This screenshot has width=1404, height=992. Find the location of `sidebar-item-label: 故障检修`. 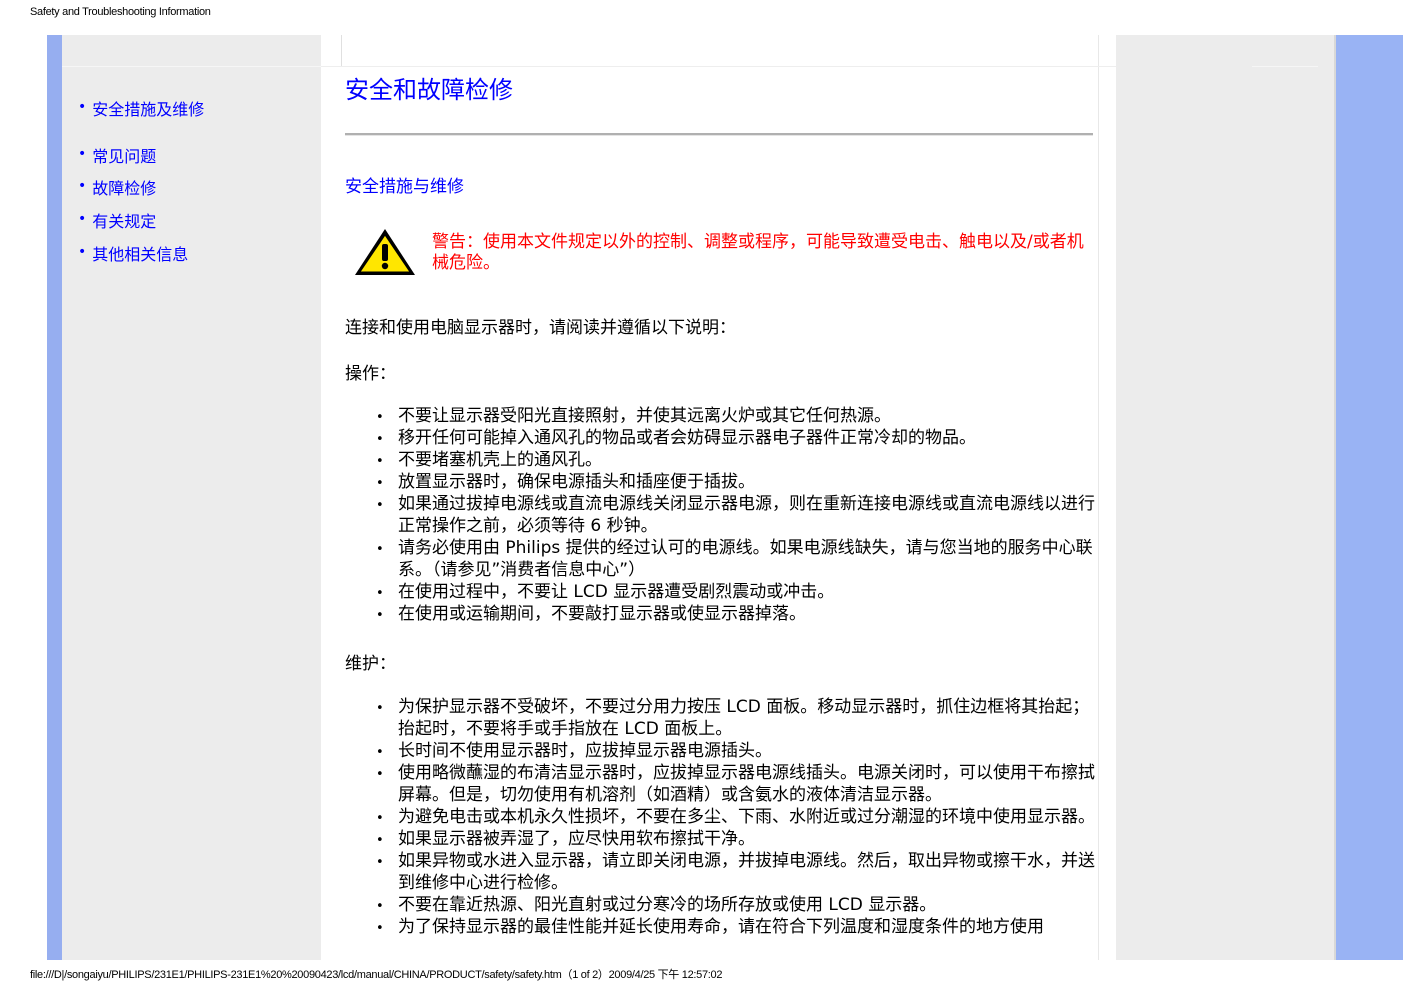

sidebar-item-label: 故障检修 is located at coordinates (124, 188).